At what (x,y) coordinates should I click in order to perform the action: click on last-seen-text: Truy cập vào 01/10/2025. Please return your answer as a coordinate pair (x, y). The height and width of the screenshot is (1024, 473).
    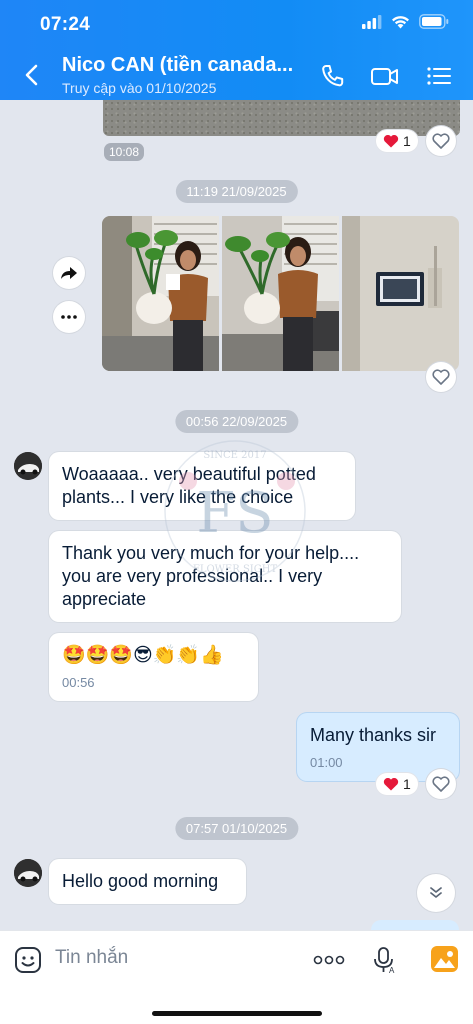
    Looking at the image, I should click on (139, 88).